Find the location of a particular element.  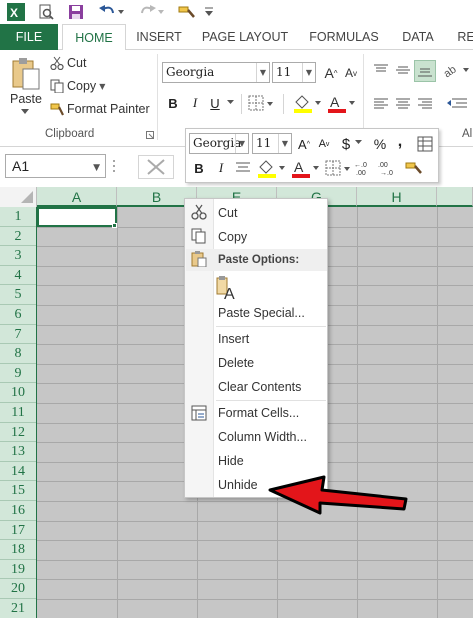

tab-file: FILE is located at coordinates (29, 37).